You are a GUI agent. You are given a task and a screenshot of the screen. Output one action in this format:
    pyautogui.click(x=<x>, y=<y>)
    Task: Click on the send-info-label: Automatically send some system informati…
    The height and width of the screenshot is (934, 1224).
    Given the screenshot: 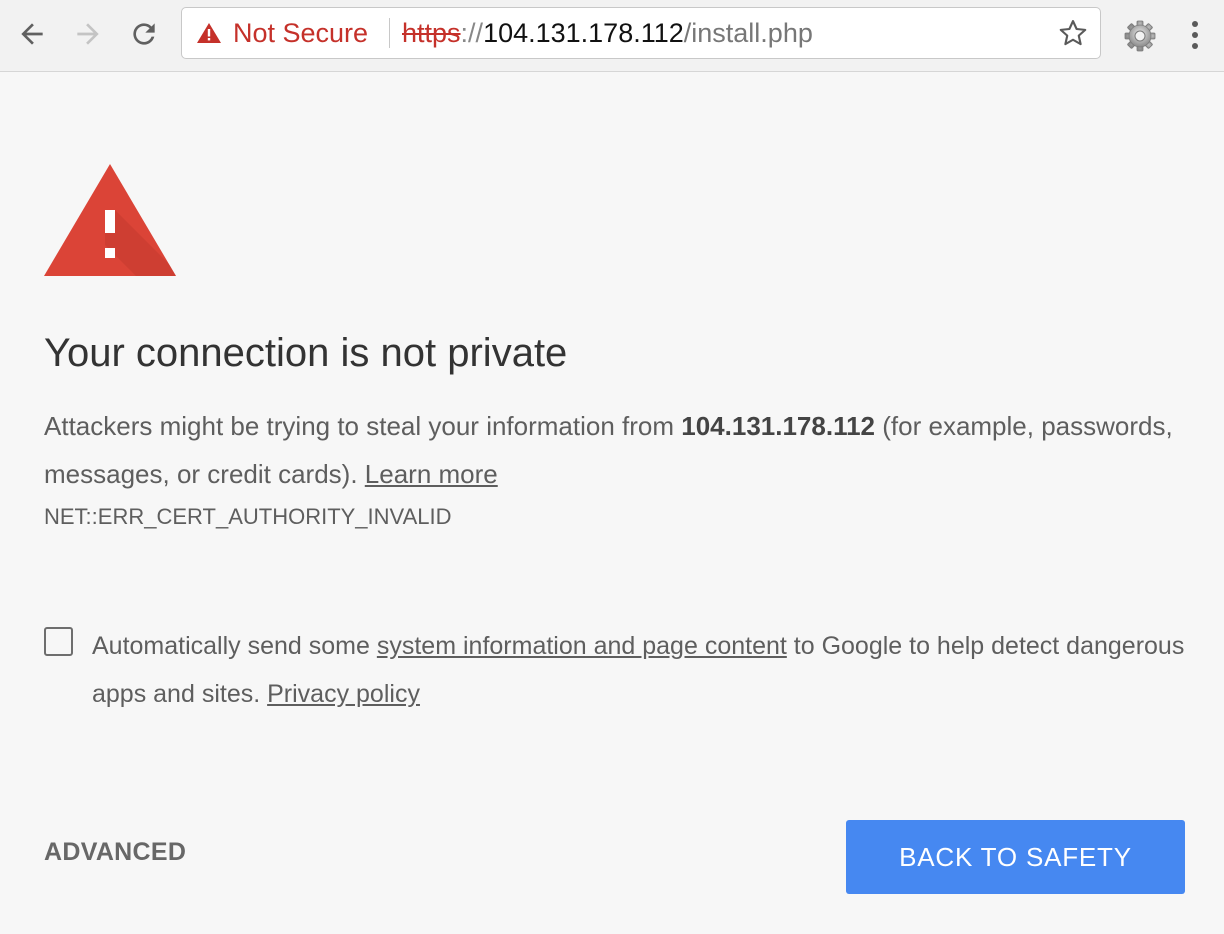 What is the action you would take?
    pyautogui.click(x=647, y=670)
    